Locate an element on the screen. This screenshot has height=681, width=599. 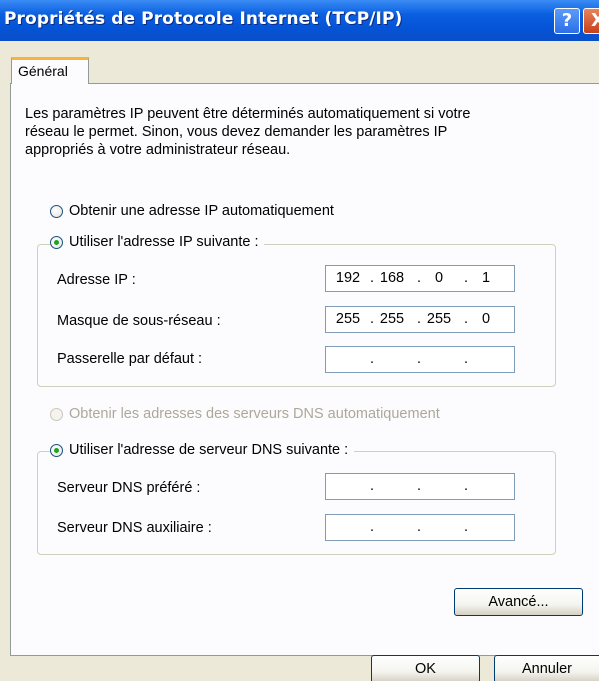
alternate-dns-field: . . . is located at coordinates (420, 527).